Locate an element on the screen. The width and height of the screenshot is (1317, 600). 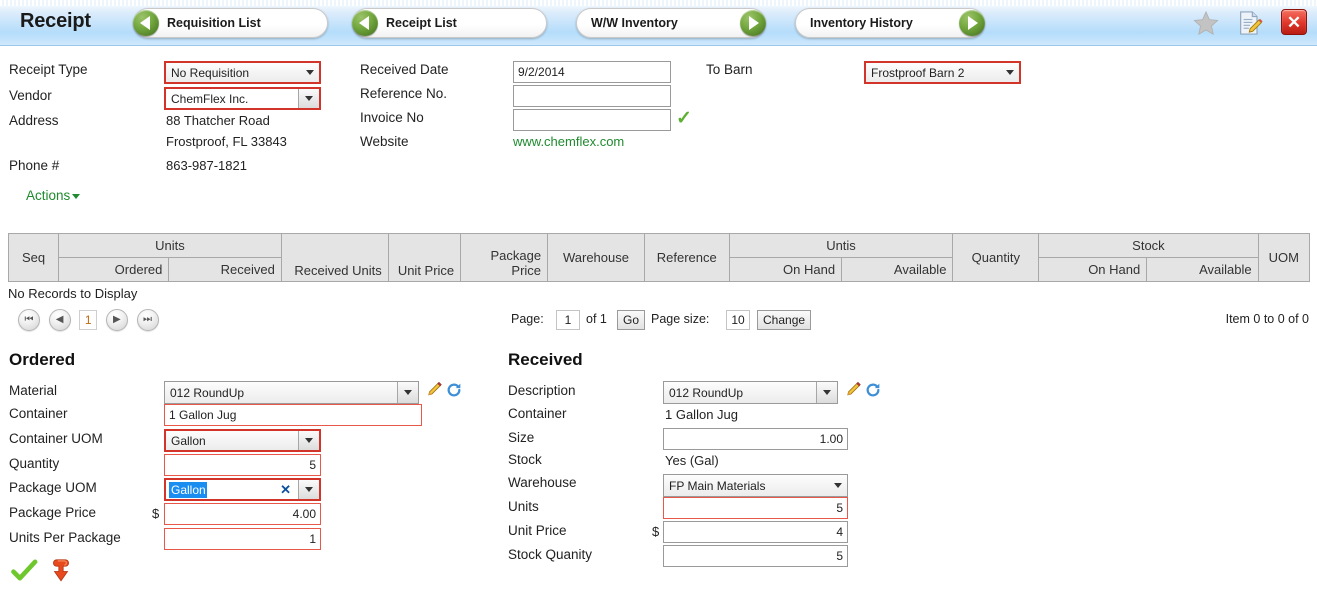
ordered-container-uom-select: Gallon is located at coordinates (242, 440).